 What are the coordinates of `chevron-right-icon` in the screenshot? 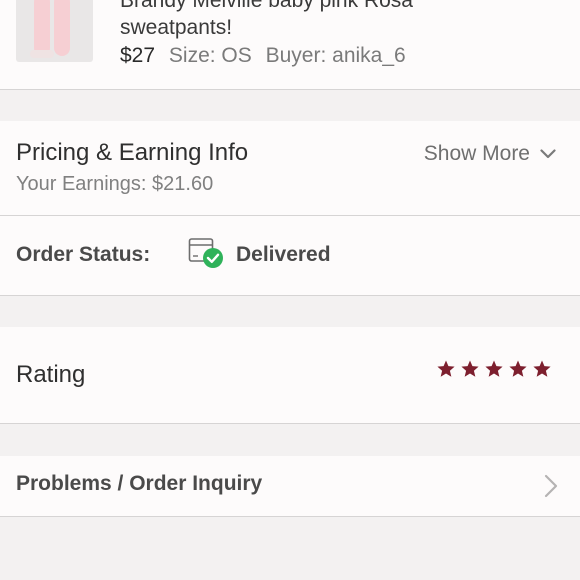 It's located at (551, 486).